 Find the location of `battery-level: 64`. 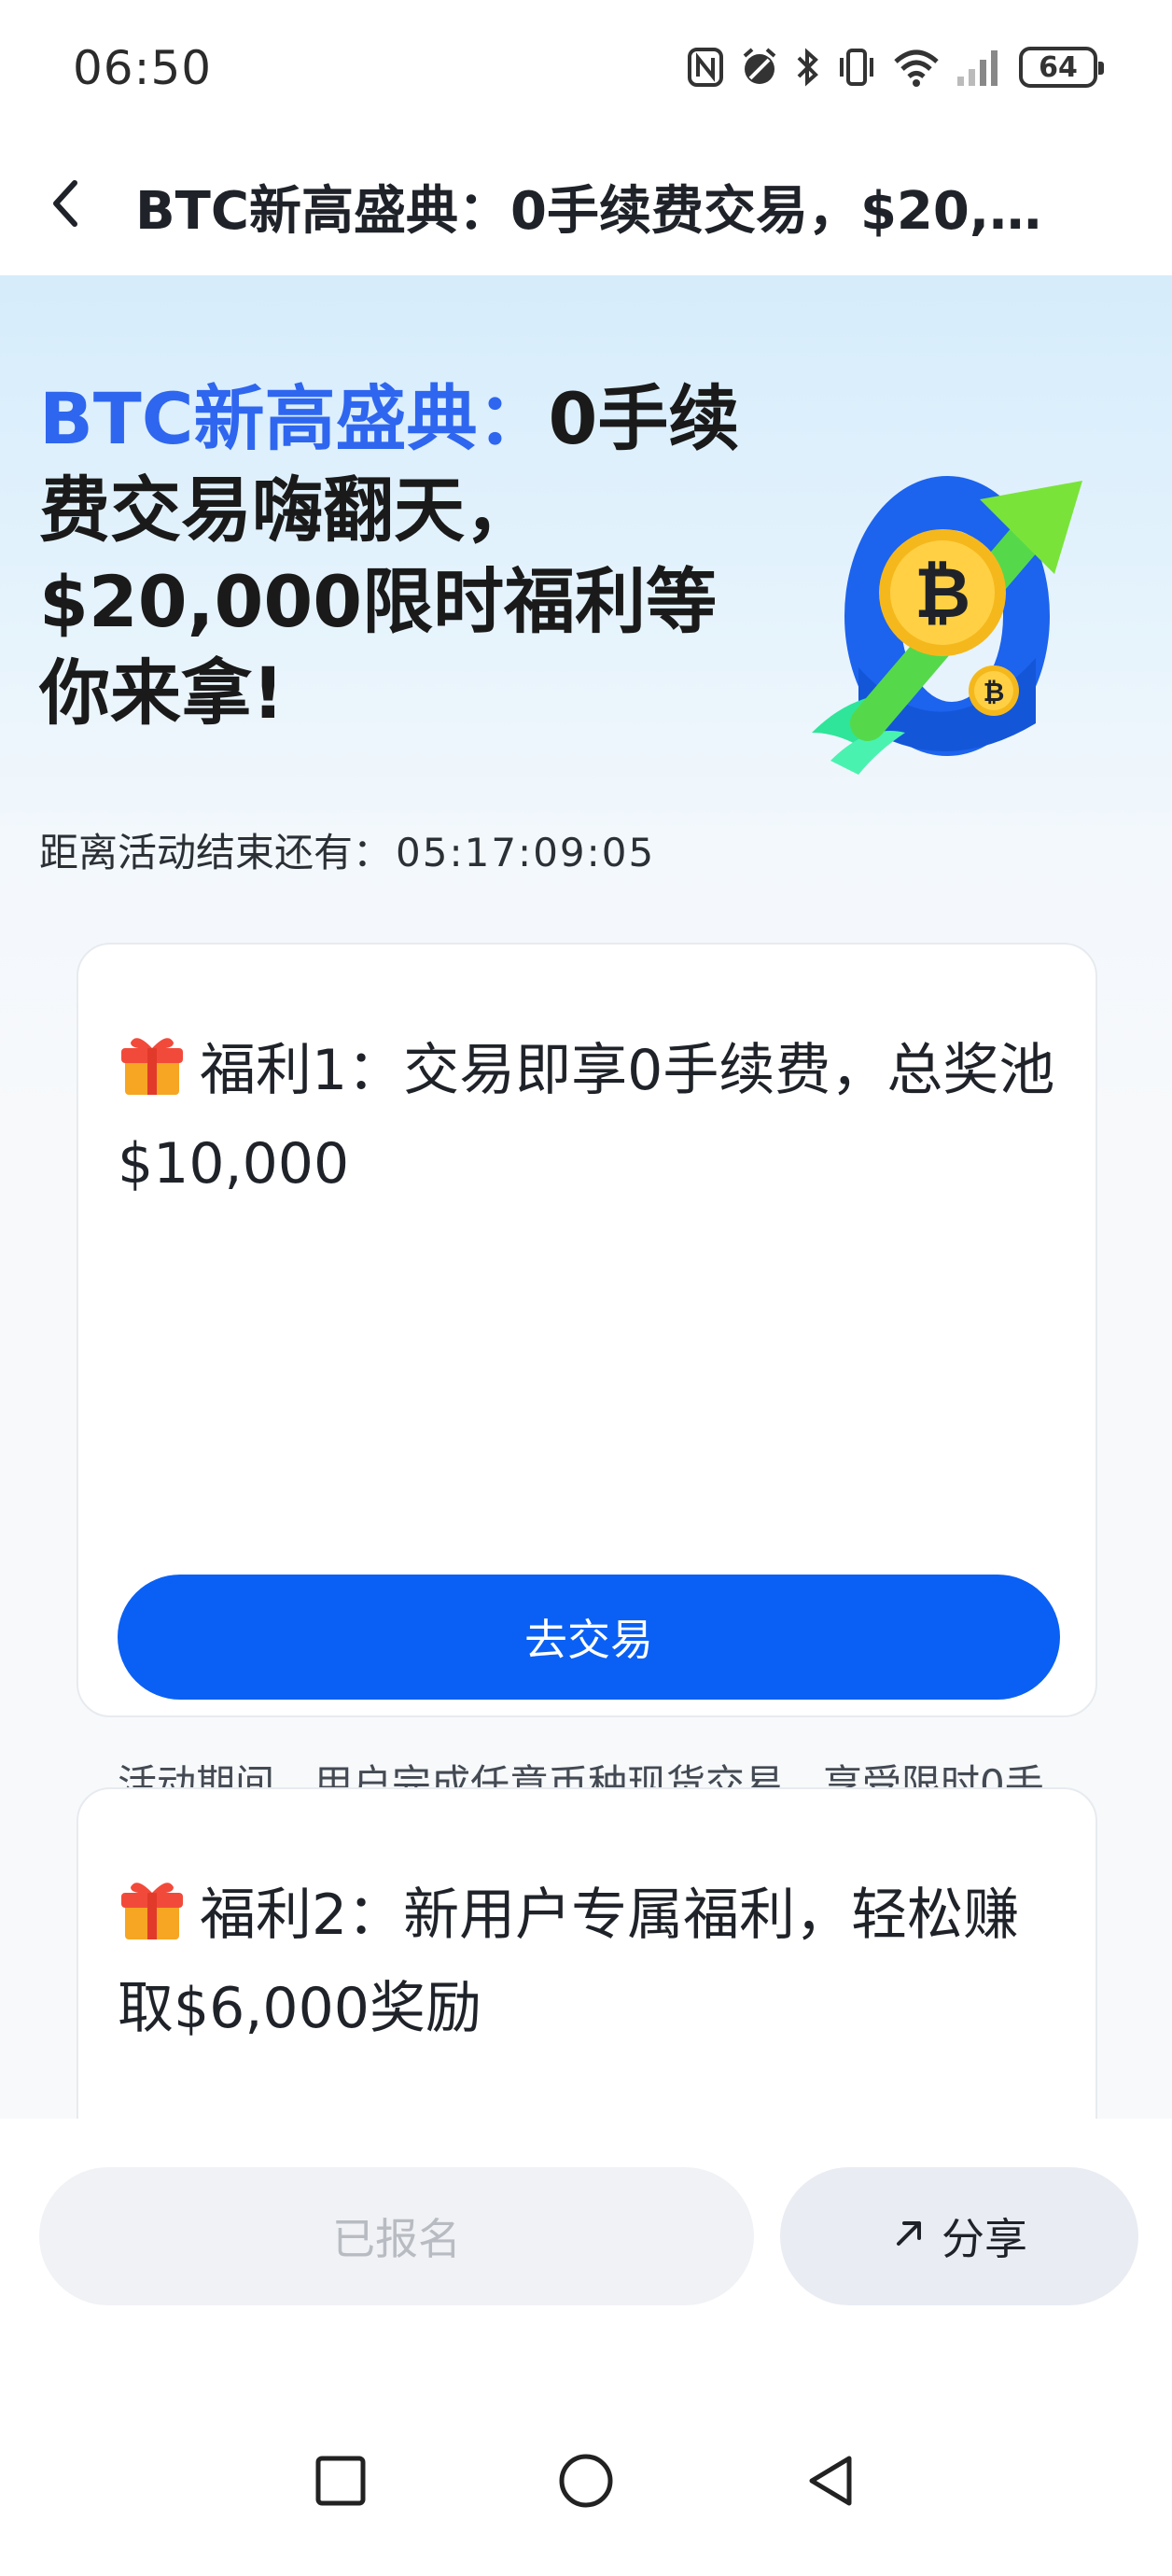

battery-level: 64 is located at coordinates (1058, 67).